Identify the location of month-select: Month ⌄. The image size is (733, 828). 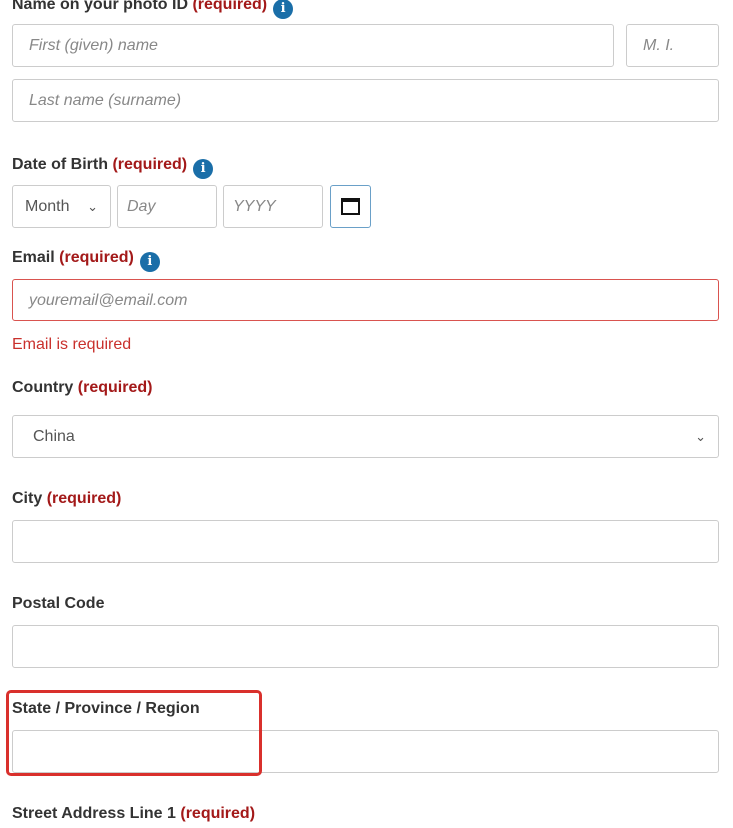
(61, 206).